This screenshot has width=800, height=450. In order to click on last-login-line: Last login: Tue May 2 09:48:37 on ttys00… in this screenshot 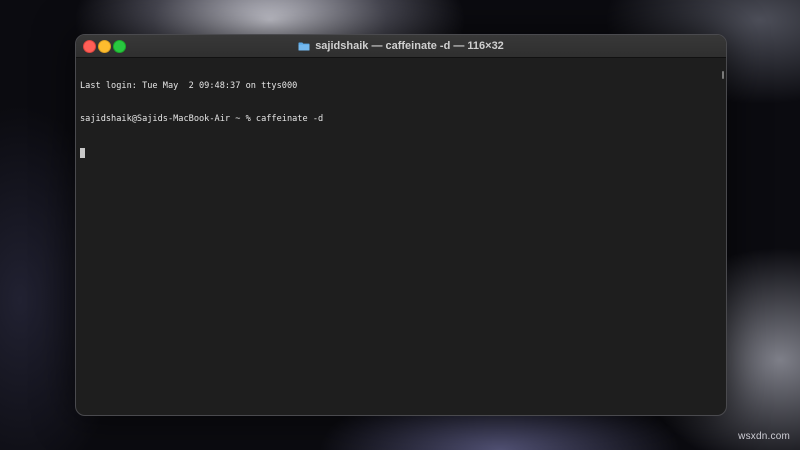, I will do `click(189, 86)`.